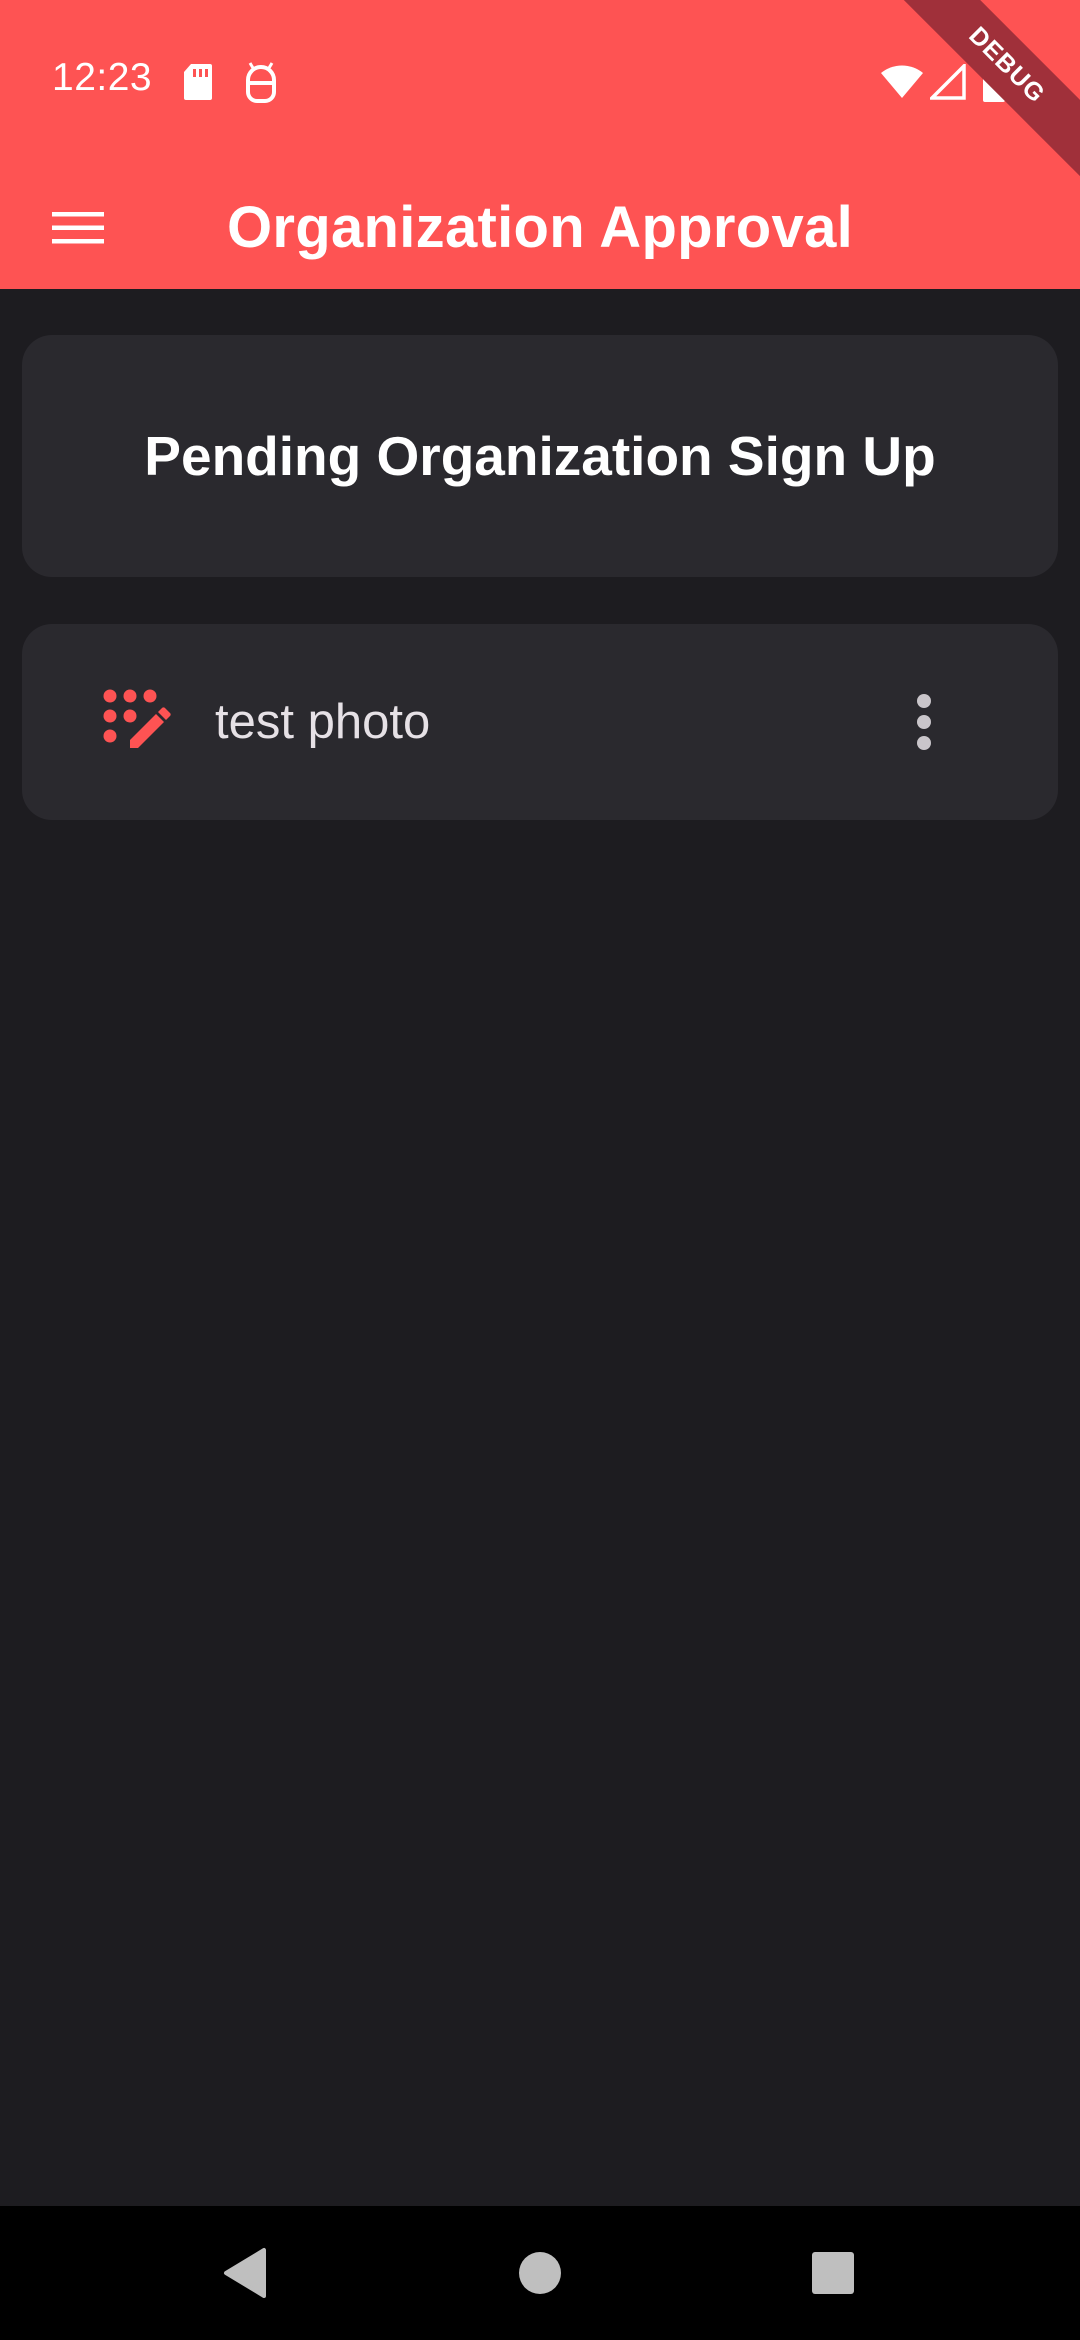 This screenshot has width=1080, height=2340. What do you see at coordinates (261, 85) in the screenshot?
I see `android-debug-icon` at bounding box center [261, 85].